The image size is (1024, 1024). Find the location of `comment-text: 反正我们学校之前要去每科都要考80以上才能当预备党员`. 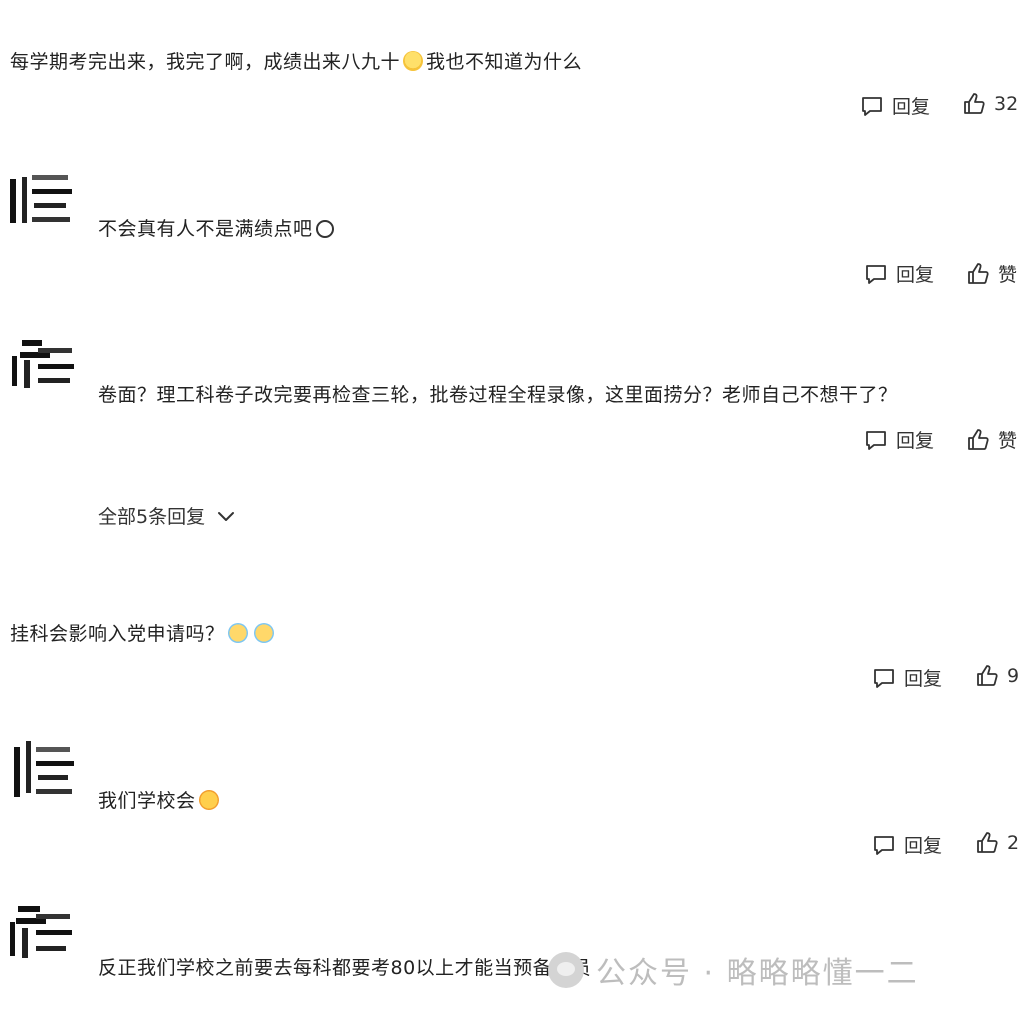

comment-text: 反正我们学校之前要去每科都要考80以上才能当预备党员 is located at coordinates (345, 968).